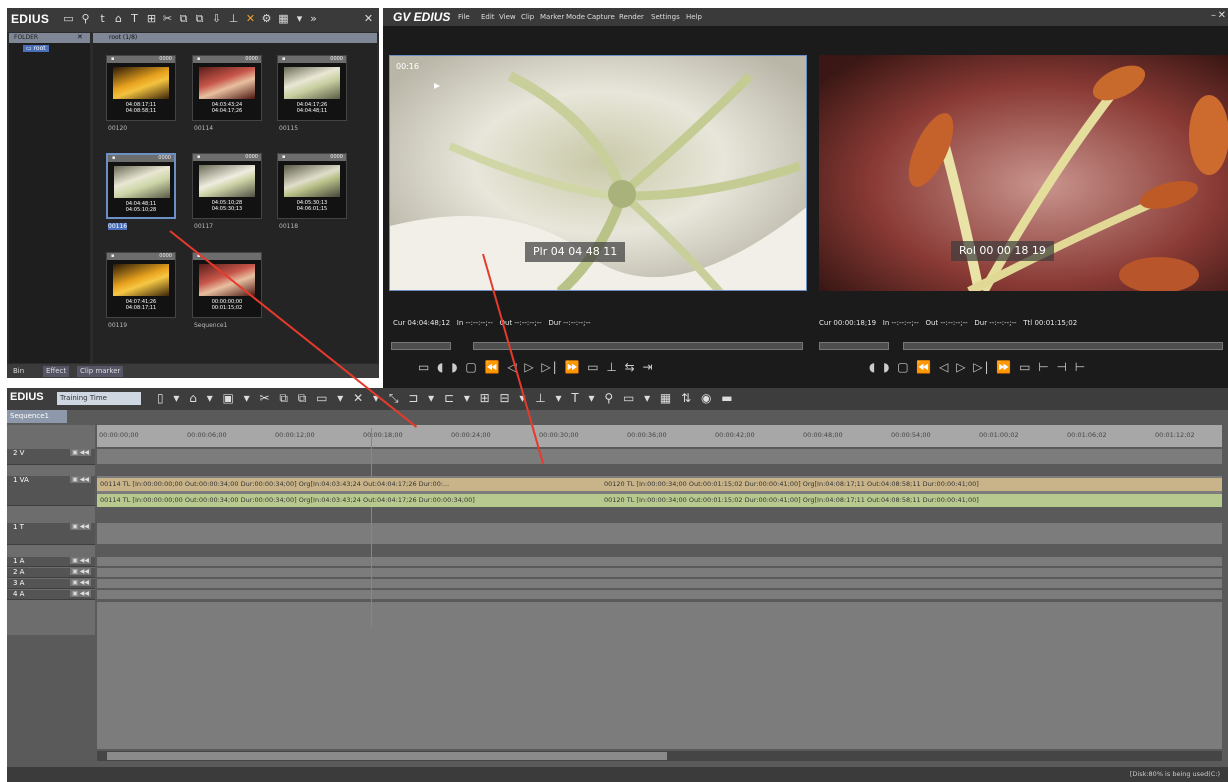 The width and height of the screenshot is (1228, 782). What do you see at coordinates (823, 435) in the screenshot?
I see `ruler-tick: 00:00:48;00` at bounding box center [823, 435].